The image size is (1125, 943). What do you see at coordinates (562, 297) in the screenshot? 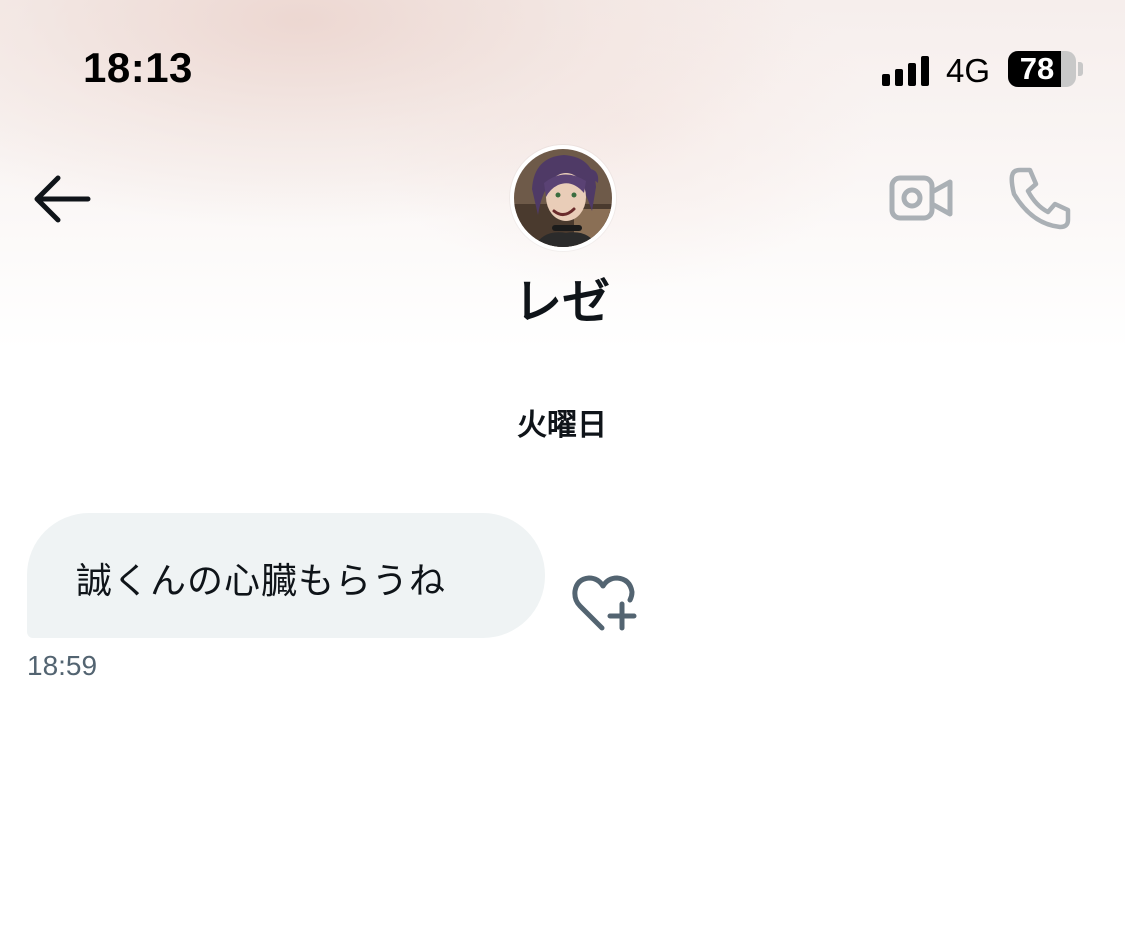
I see `contact-name: レゼ` at bounding box center [562, 297].